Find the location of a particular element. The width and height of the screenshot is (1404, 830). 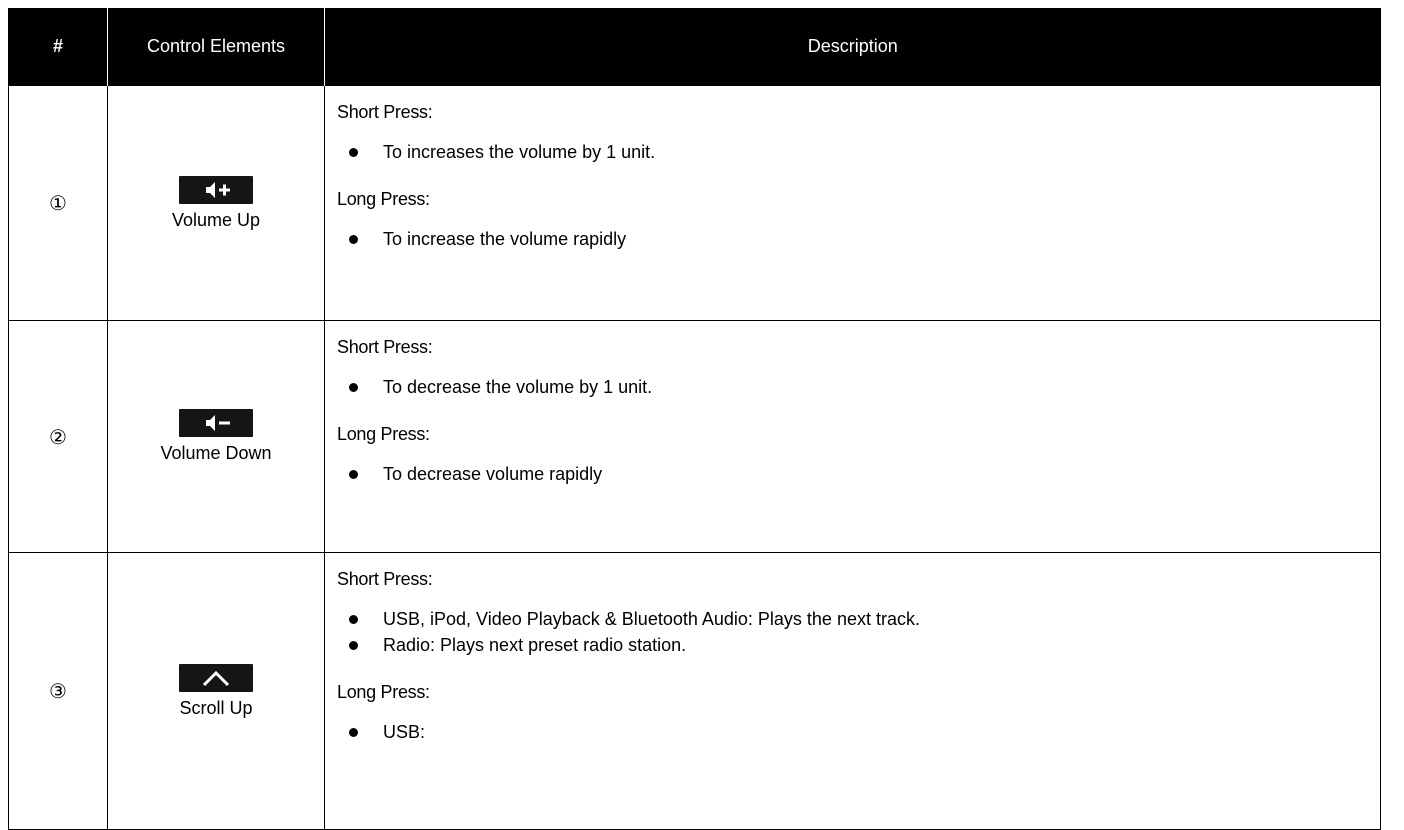

long-press-list: USB: is located at coordinates (858, 732).